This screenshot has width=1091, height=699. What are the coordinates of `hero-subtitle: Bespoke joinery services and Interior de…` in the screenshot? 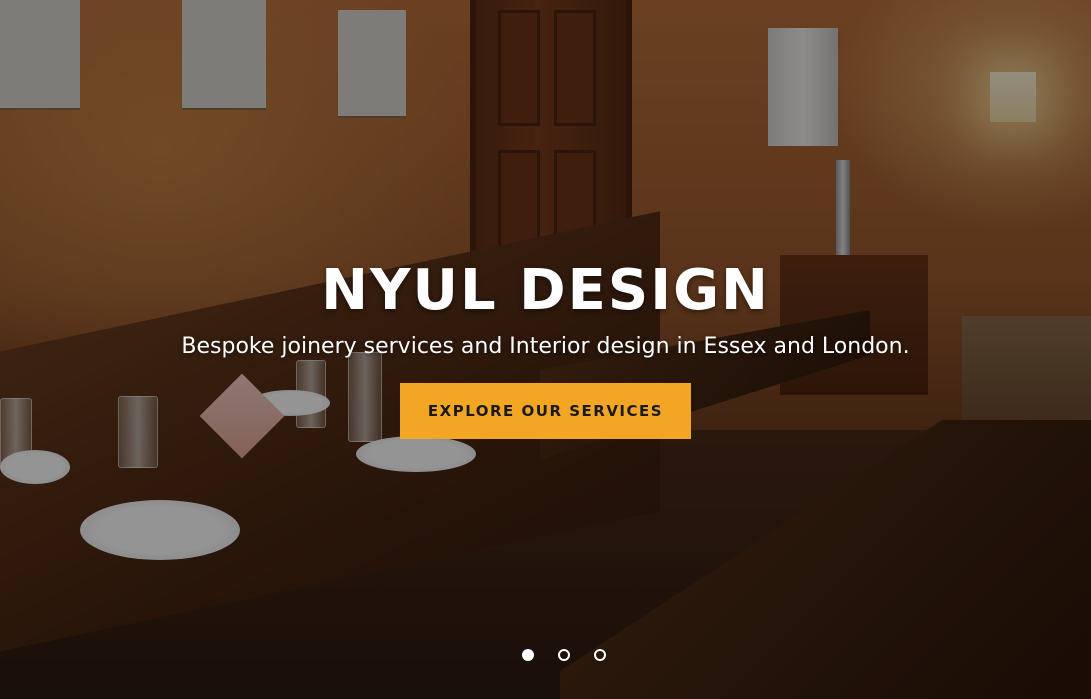 It's located at (545, 346).